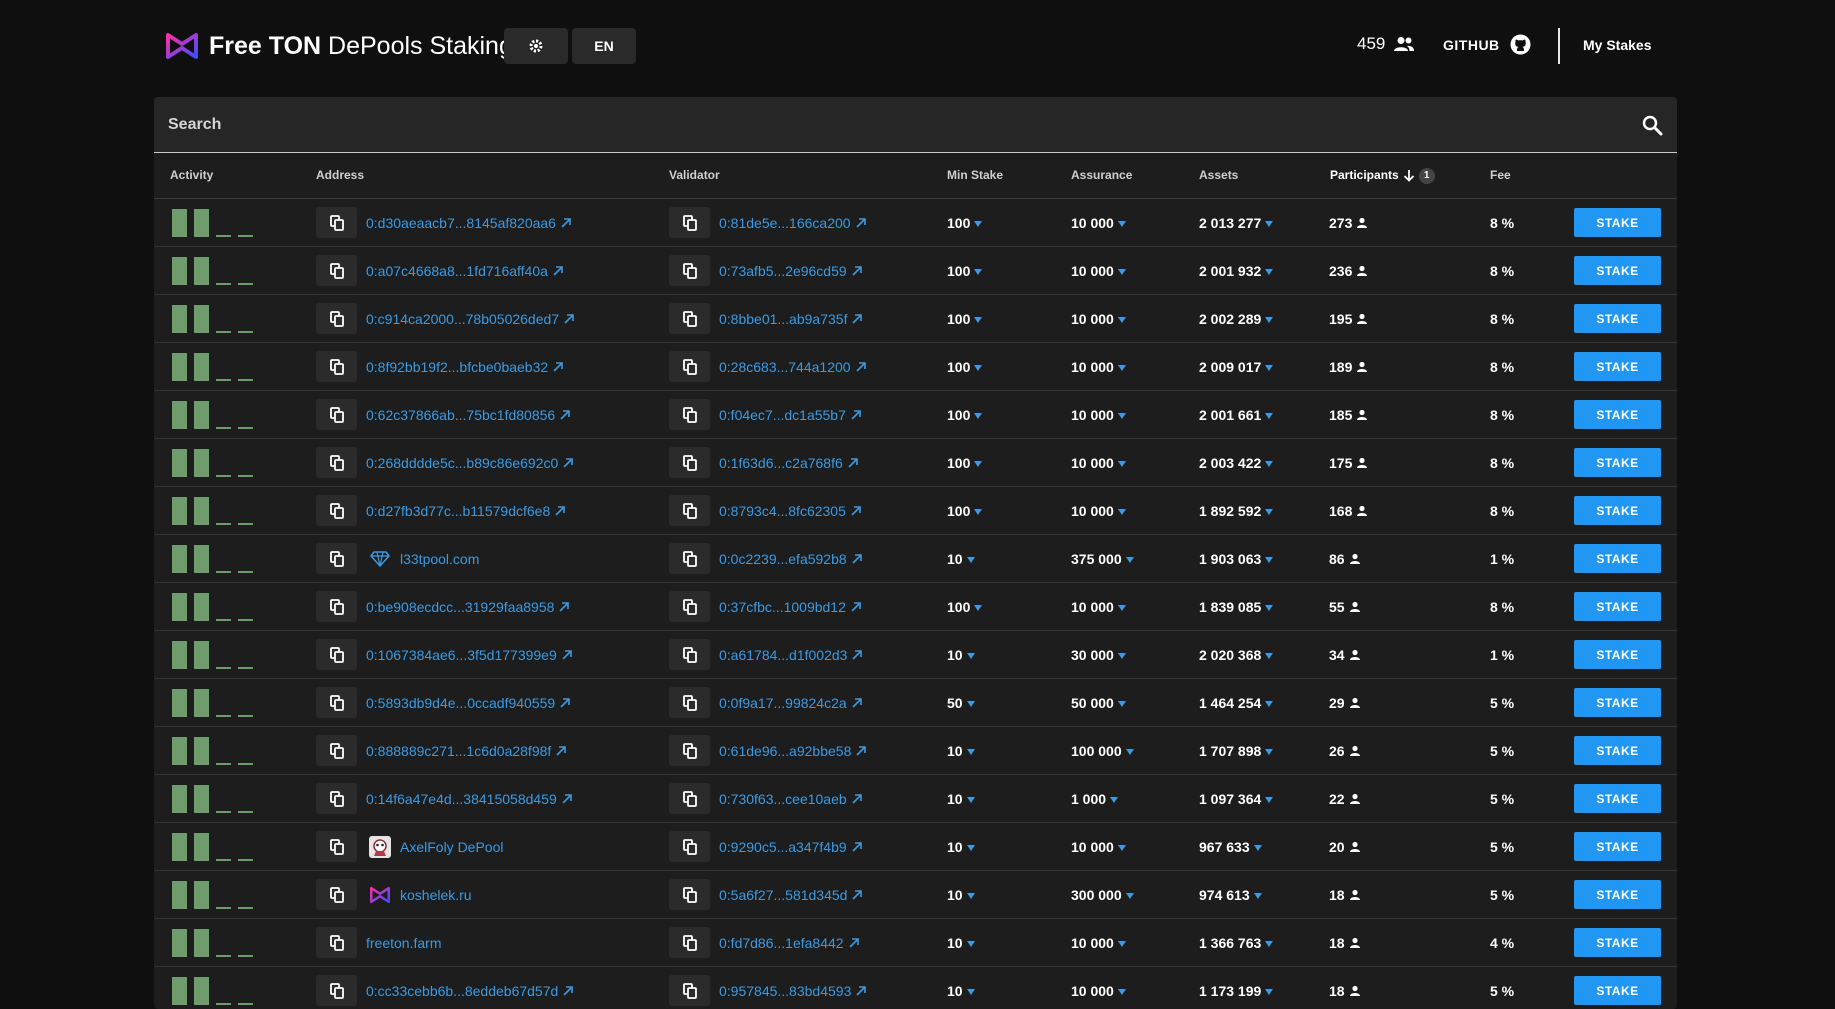 This screenshot has height=1009, width=1835. I want to click on pool-name-link: freeton.farm, so click(403, 943).